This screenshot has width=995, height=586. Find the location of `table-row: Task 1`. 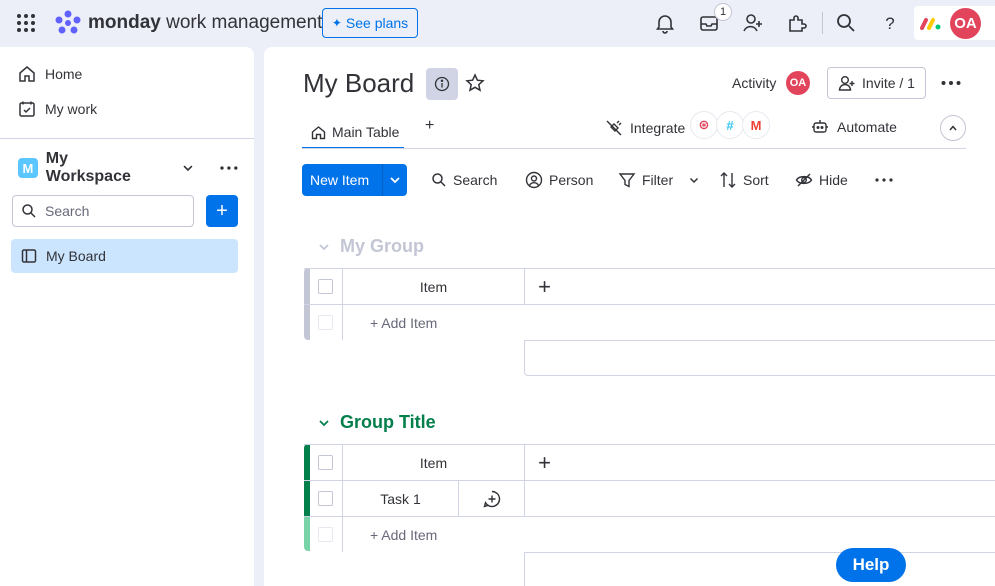

table-row: Task 1 is located at coordinates (649, 498).